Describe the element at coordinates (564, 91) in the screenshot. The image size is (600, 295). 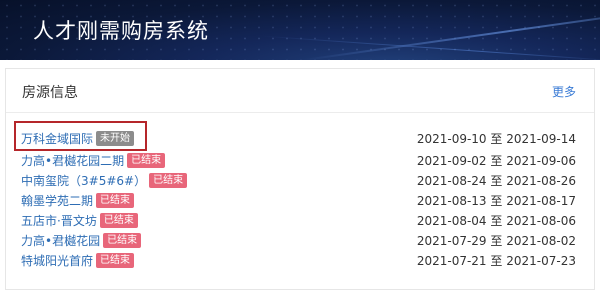
I see `more-link: 更多` at that location.